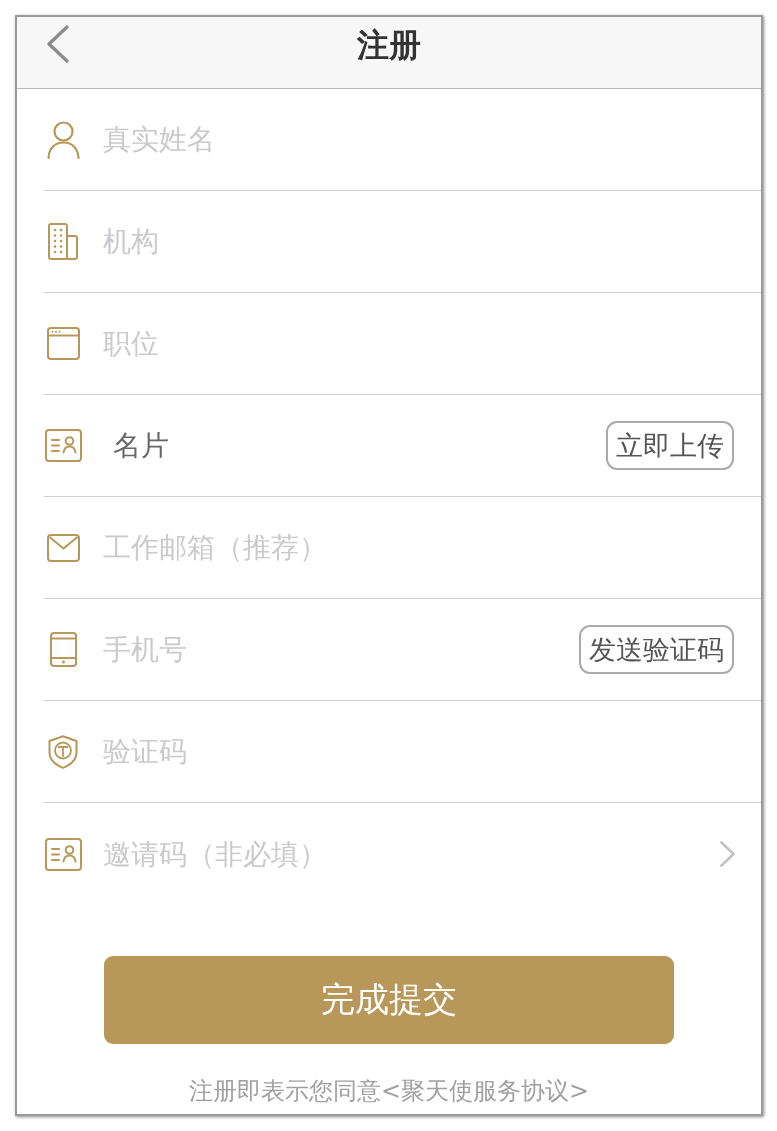 The image size is (777, 1131). What do you see at coordinates (656, 649) in the screenshot?
I see `send-code-button: 发送验证码` at bounding box center [656, 649].